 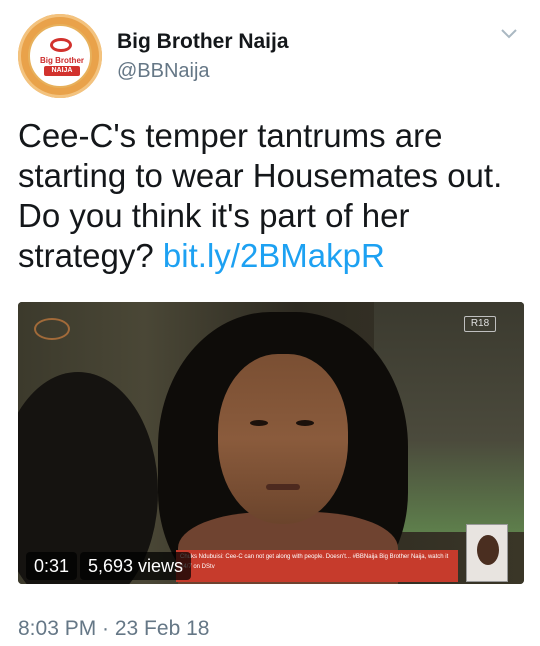 What do you see at coordinates (274, 255) in the screenshot?
I see `tweet-link: bit.ly/2BMakpR` at bounding box center [274, 255].